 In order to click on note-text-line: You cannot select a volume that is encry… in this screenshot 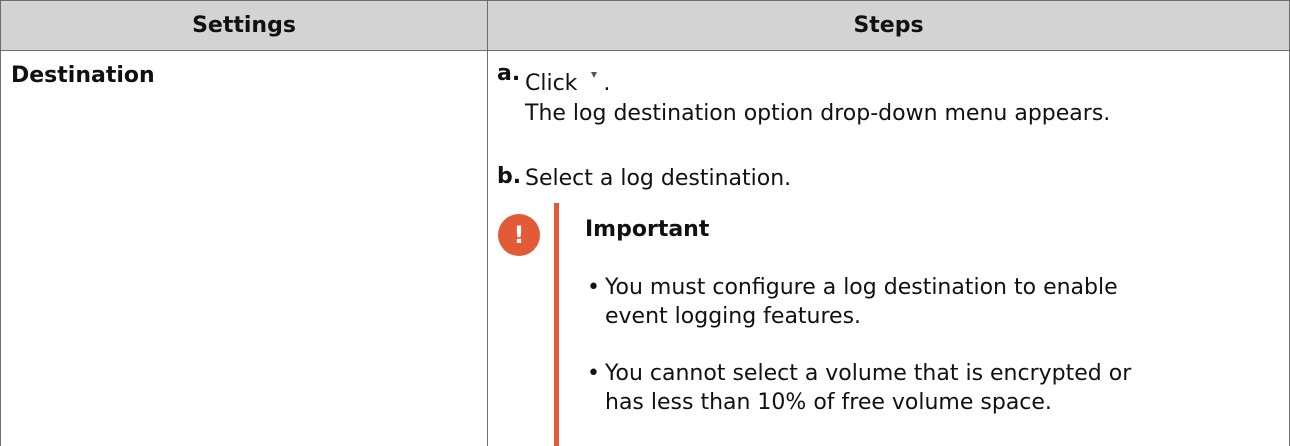, I will do `click(868, 373)`.